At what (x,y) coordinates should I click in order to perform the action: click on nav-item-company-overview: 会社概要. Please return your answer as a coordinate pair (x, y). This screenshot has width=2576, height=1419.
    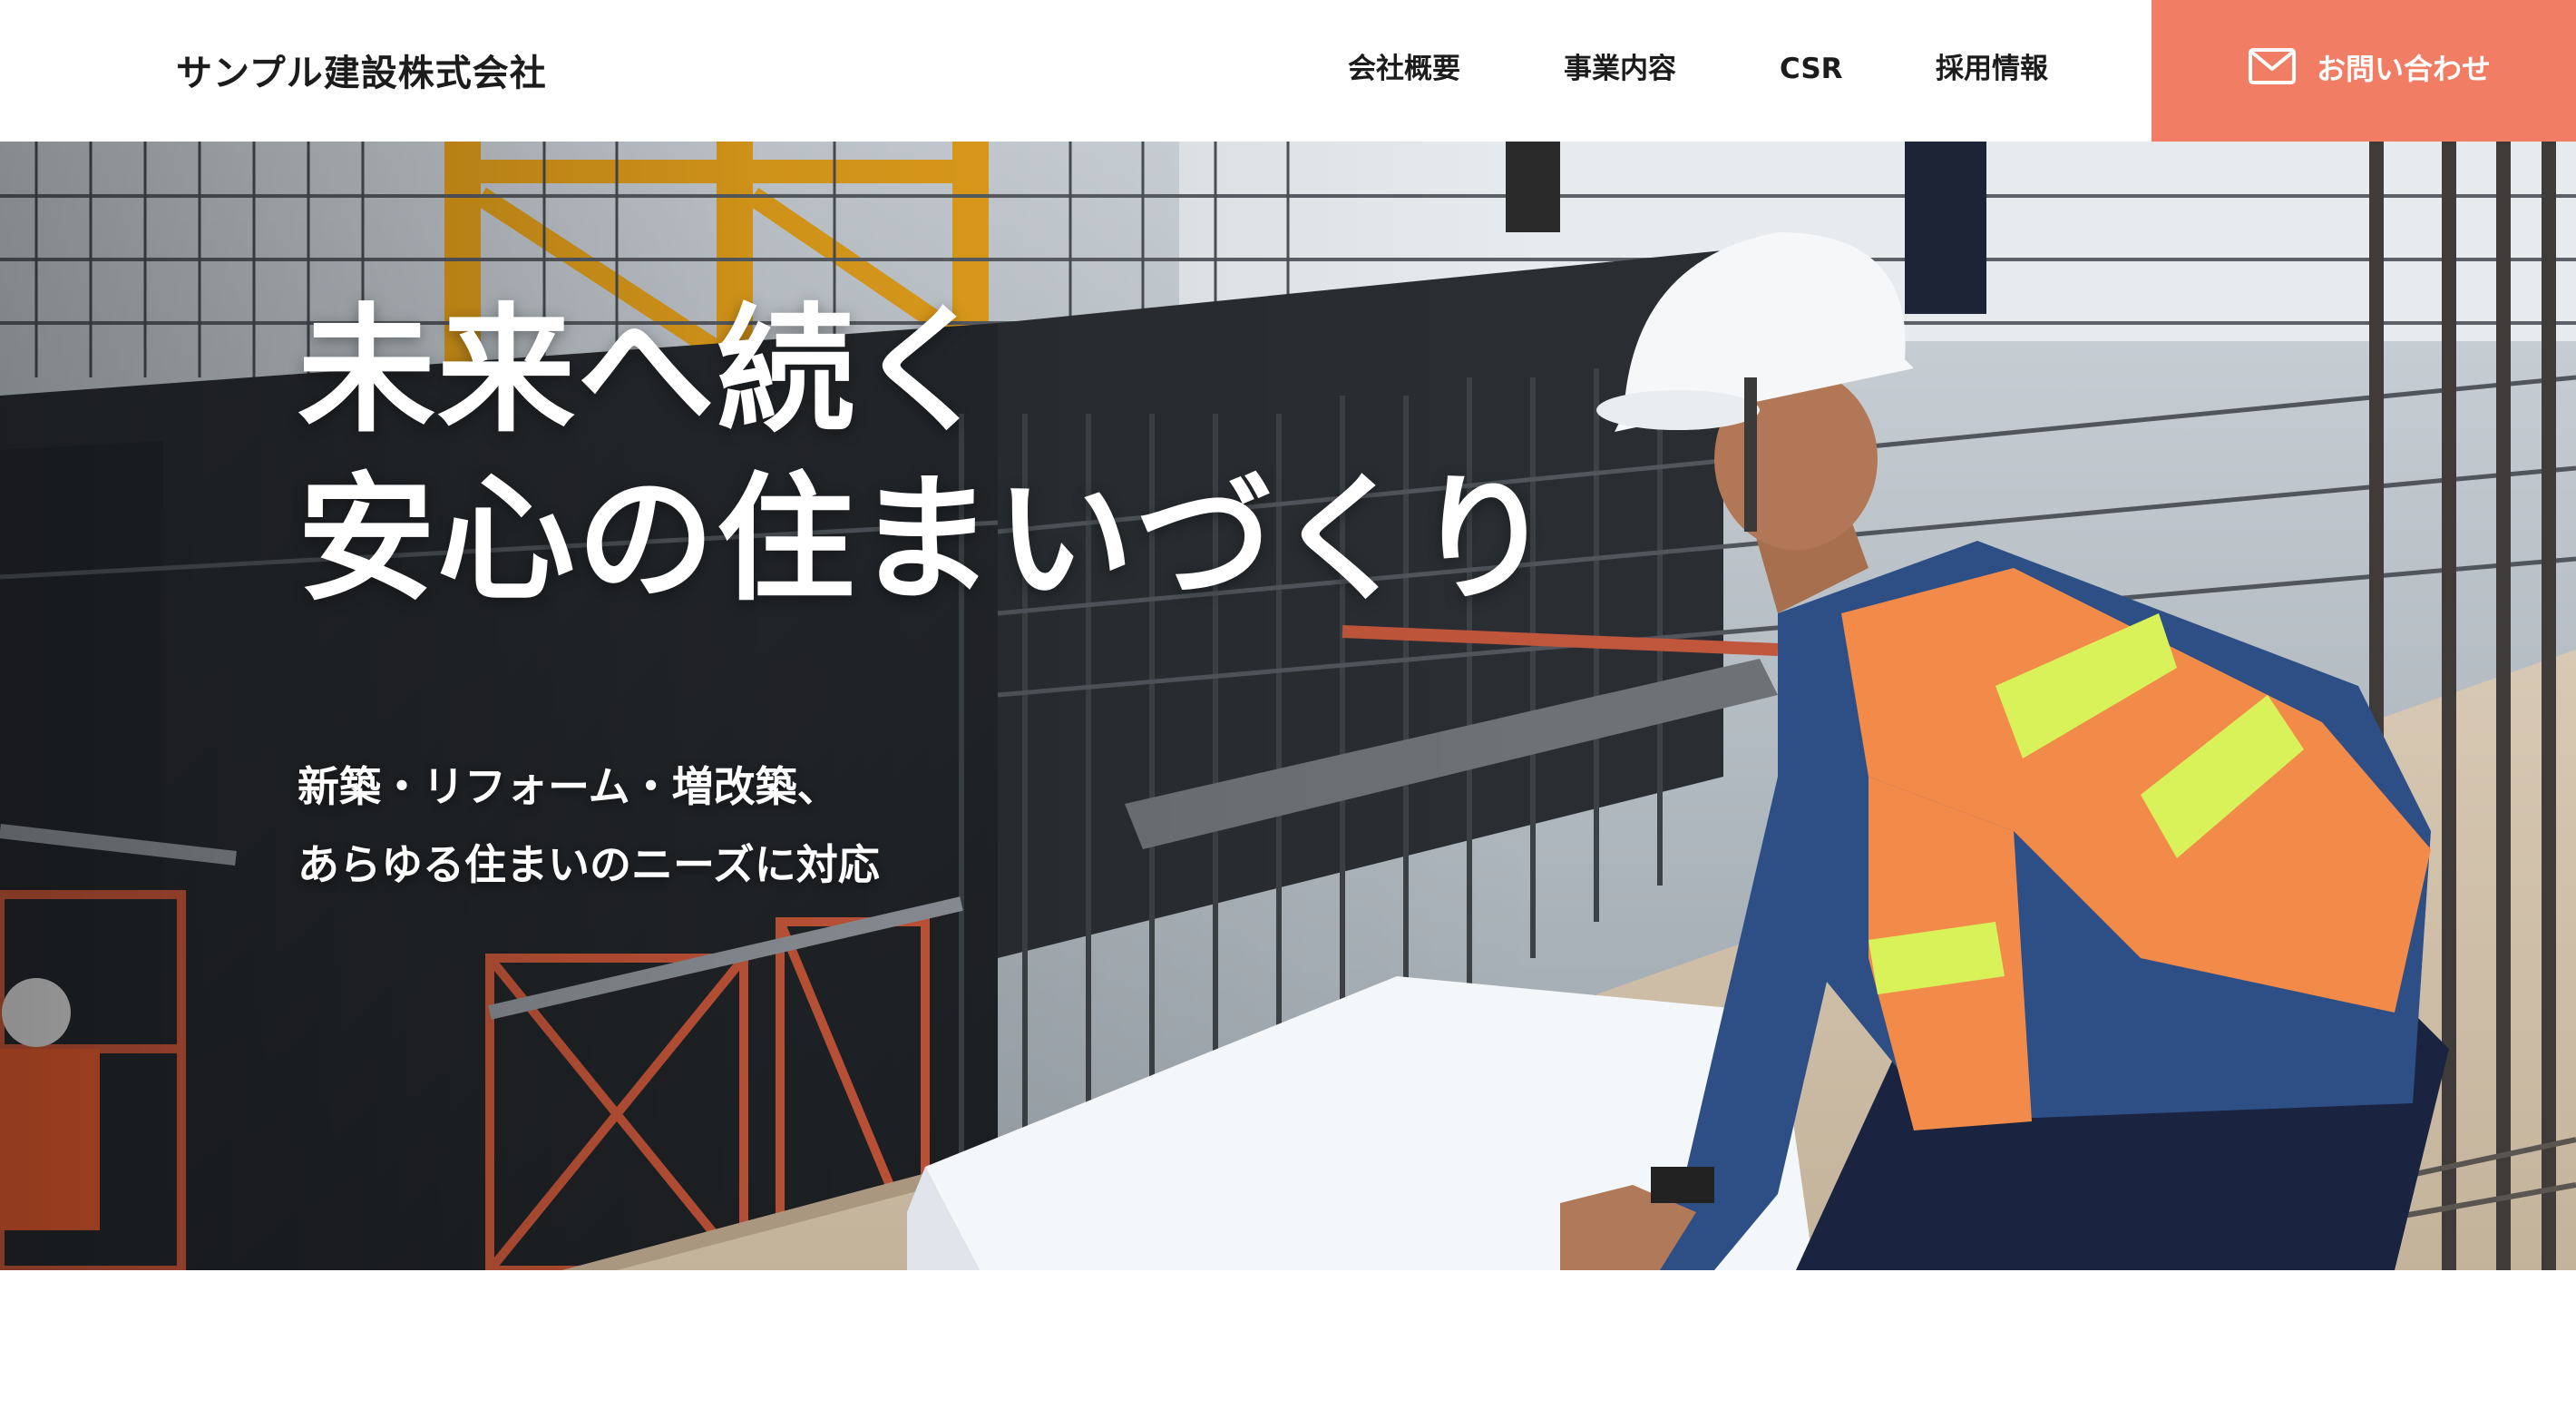
    Looking at the image, I should click on (1404, 69).